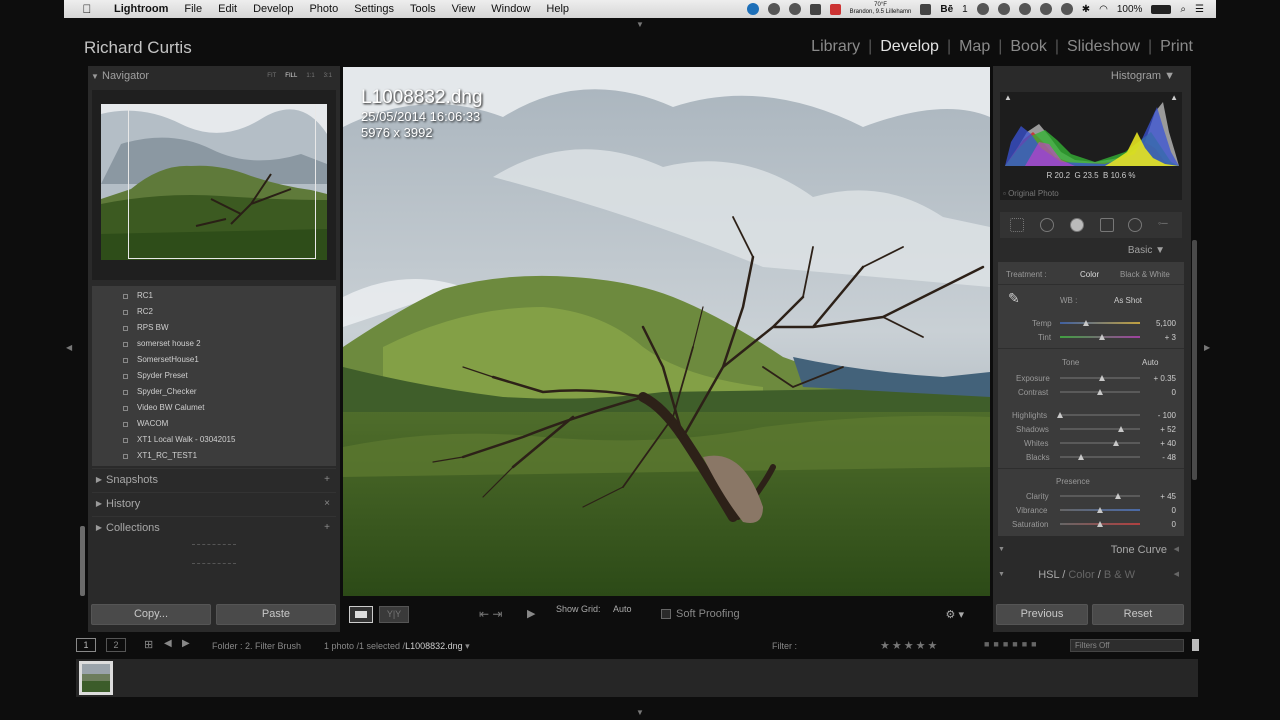 The image size is (1280, 720). Describe the element at coordinates (148, 644) in the screenshot. I see `grid-view-icon: ⊞` at that location.